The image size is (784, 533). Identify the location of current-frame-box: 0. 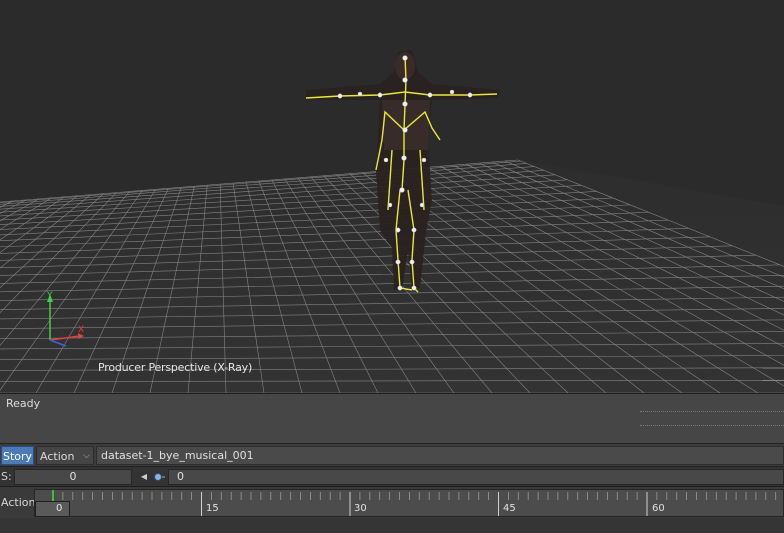
(52, 509).